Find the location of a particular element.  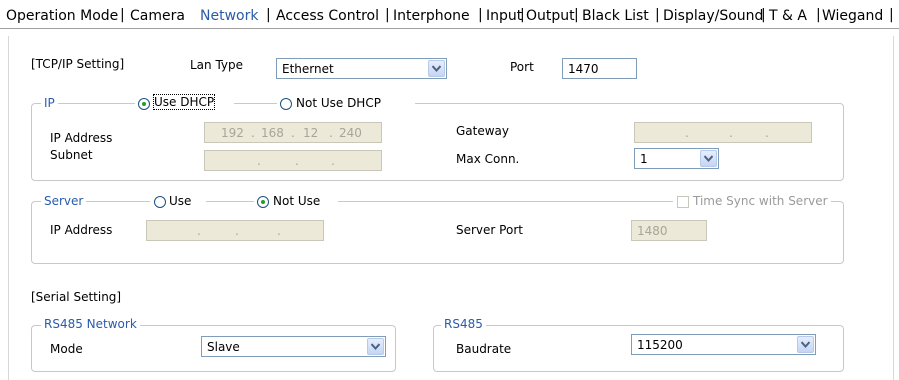

server-not-use-radio is located at coordinates (263, 202).